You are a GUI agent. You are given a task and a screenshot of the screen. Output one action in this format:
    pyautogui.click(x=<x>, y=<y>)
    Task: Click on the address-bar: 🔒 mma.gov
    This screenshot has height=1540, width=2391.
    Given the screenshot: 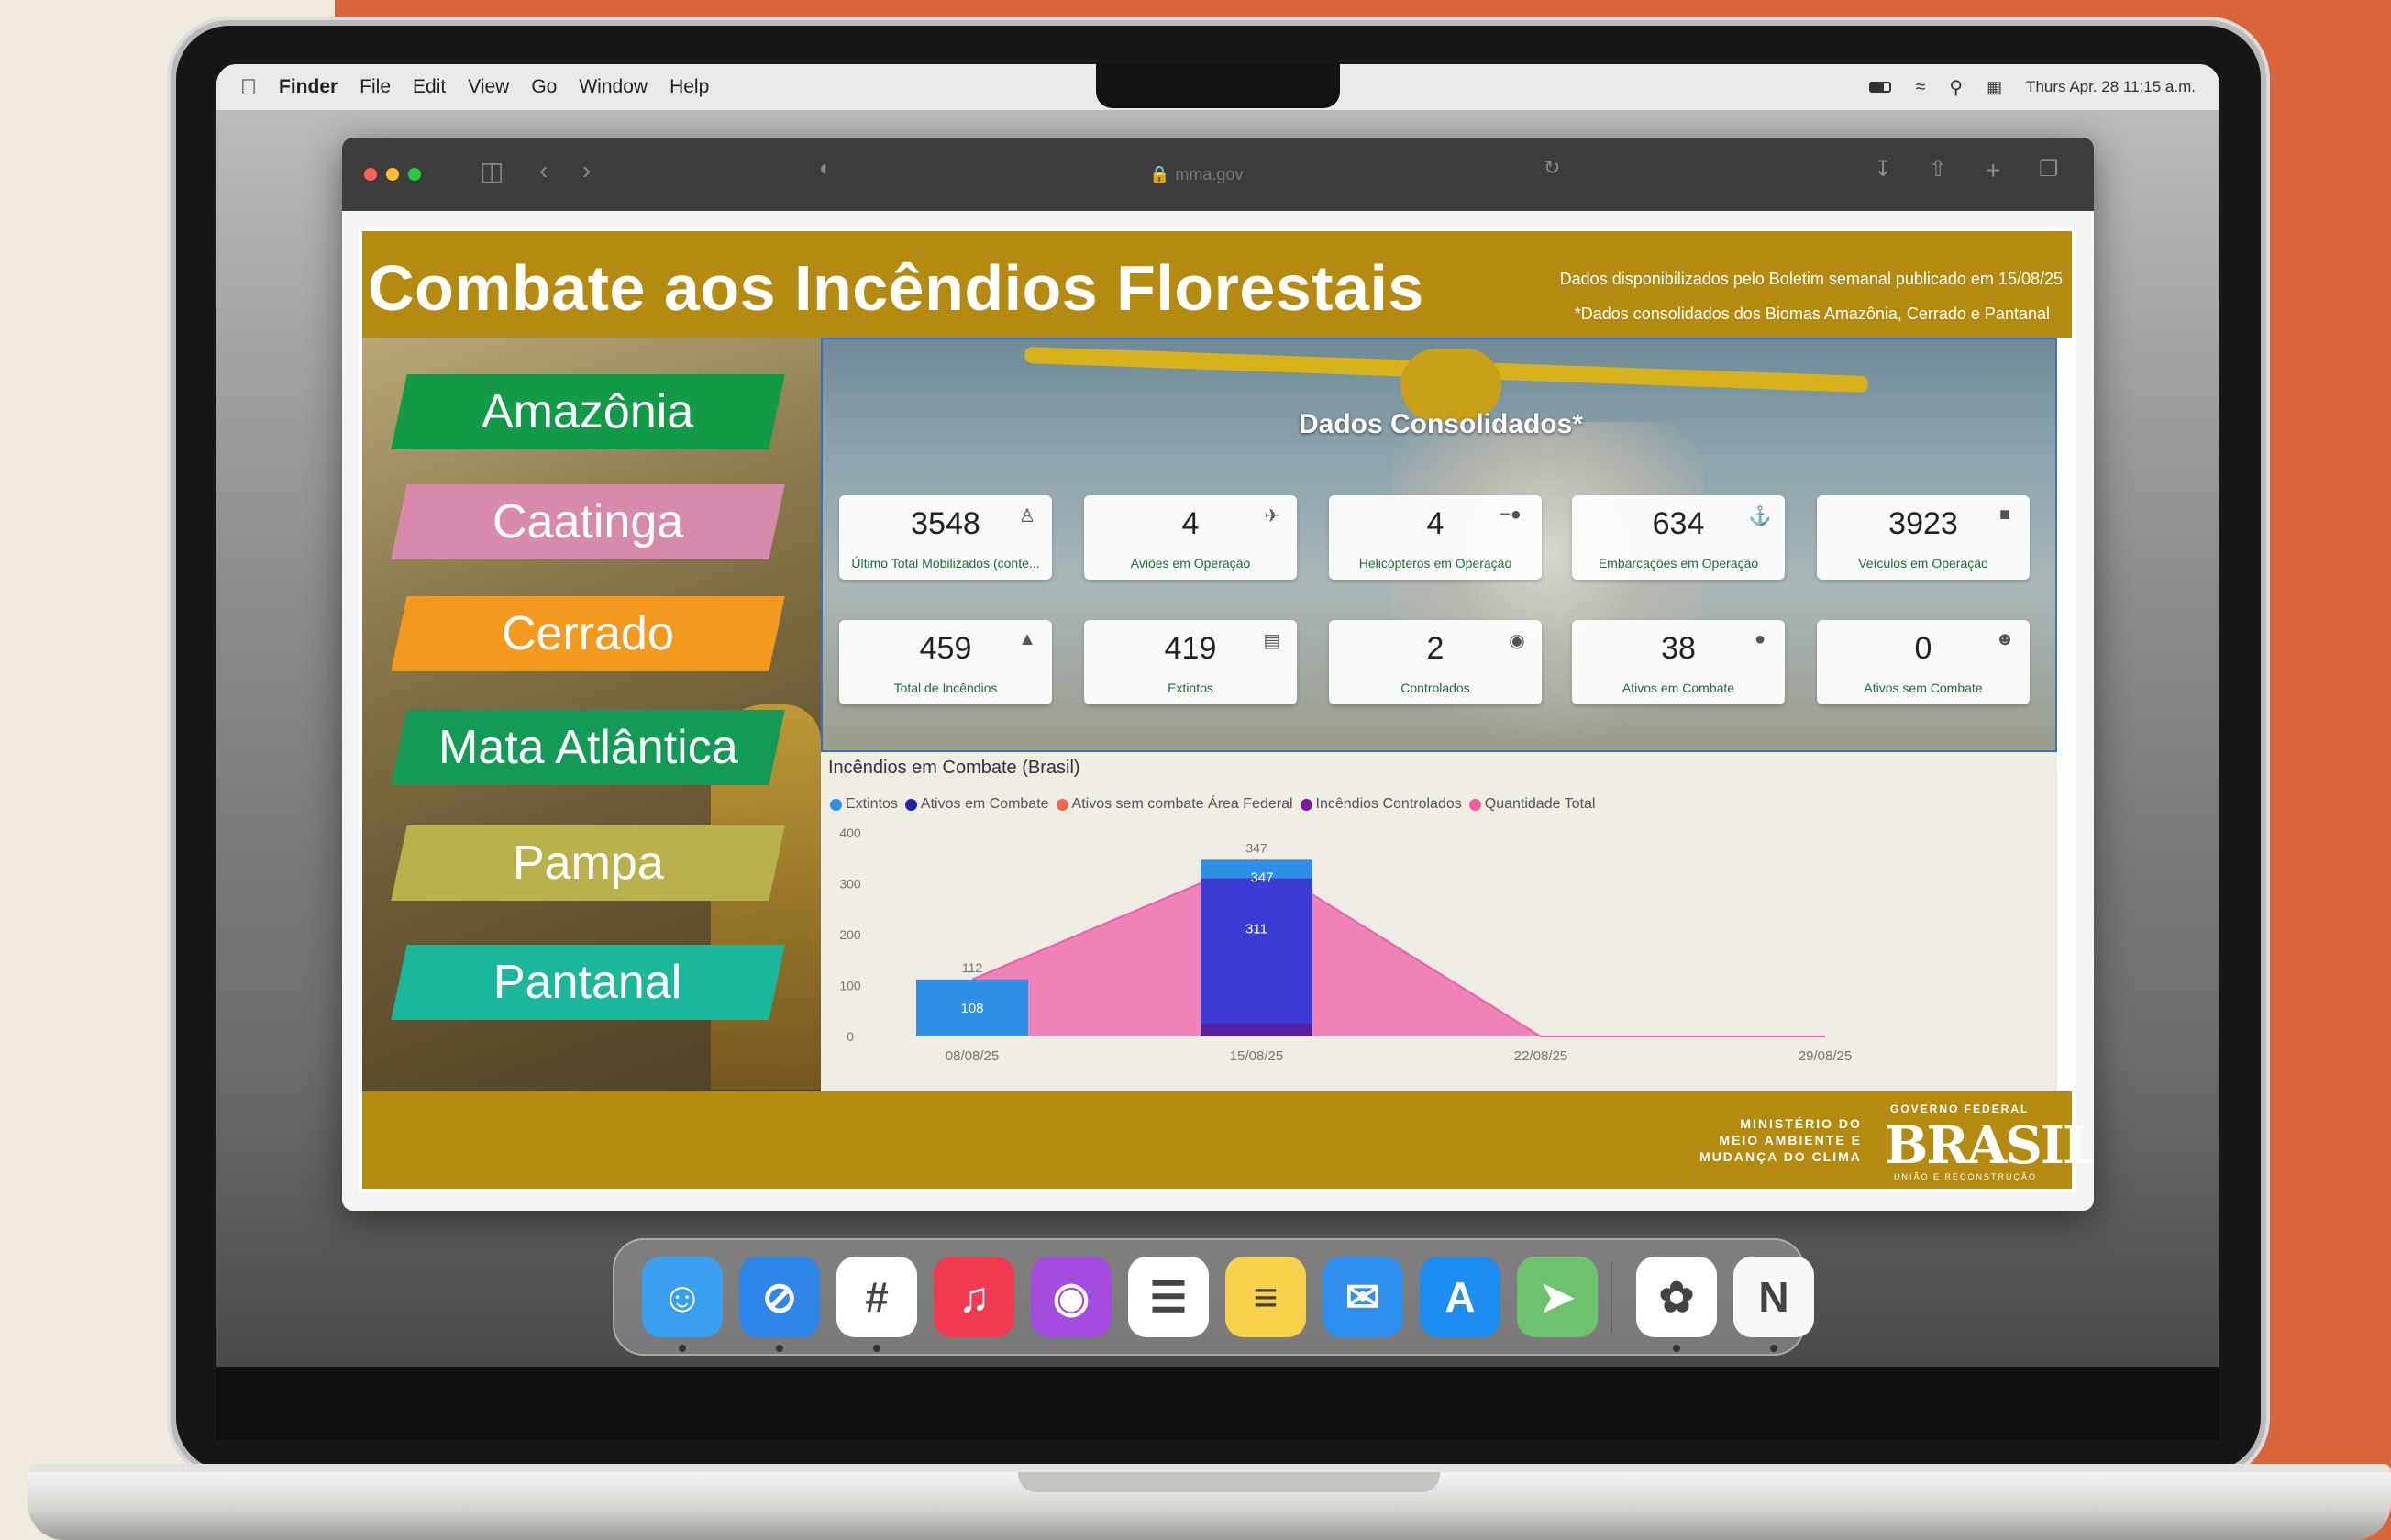 What is the action you would take?
    pyautogui.click(x=1218, y=174)
    